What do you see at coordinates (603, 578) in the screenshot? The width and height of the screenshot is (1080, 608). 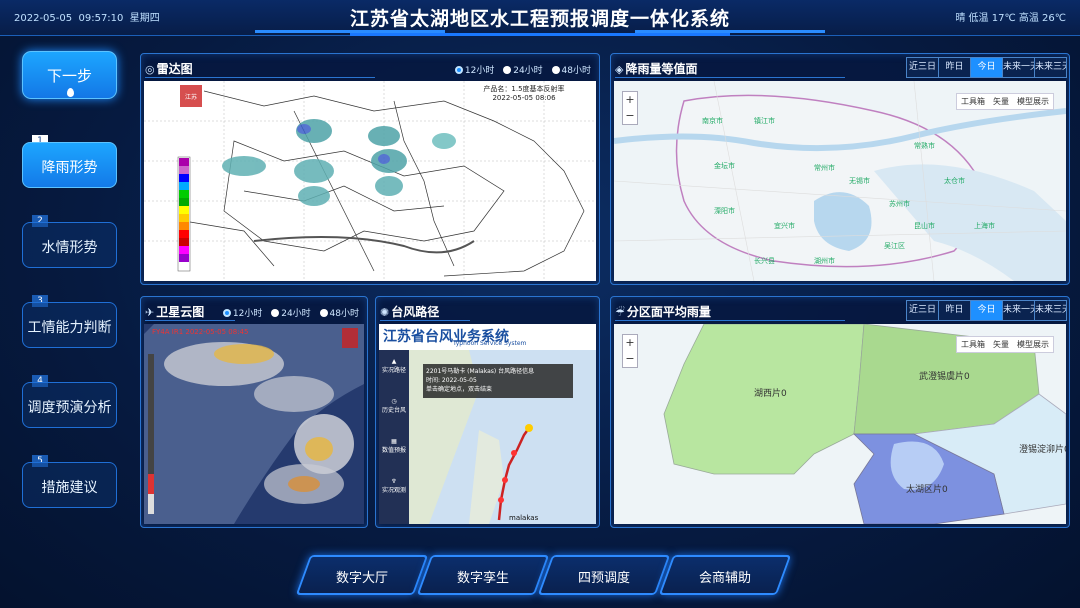 I see `nav-label: 四预调度` at bounding box center [603, 578].